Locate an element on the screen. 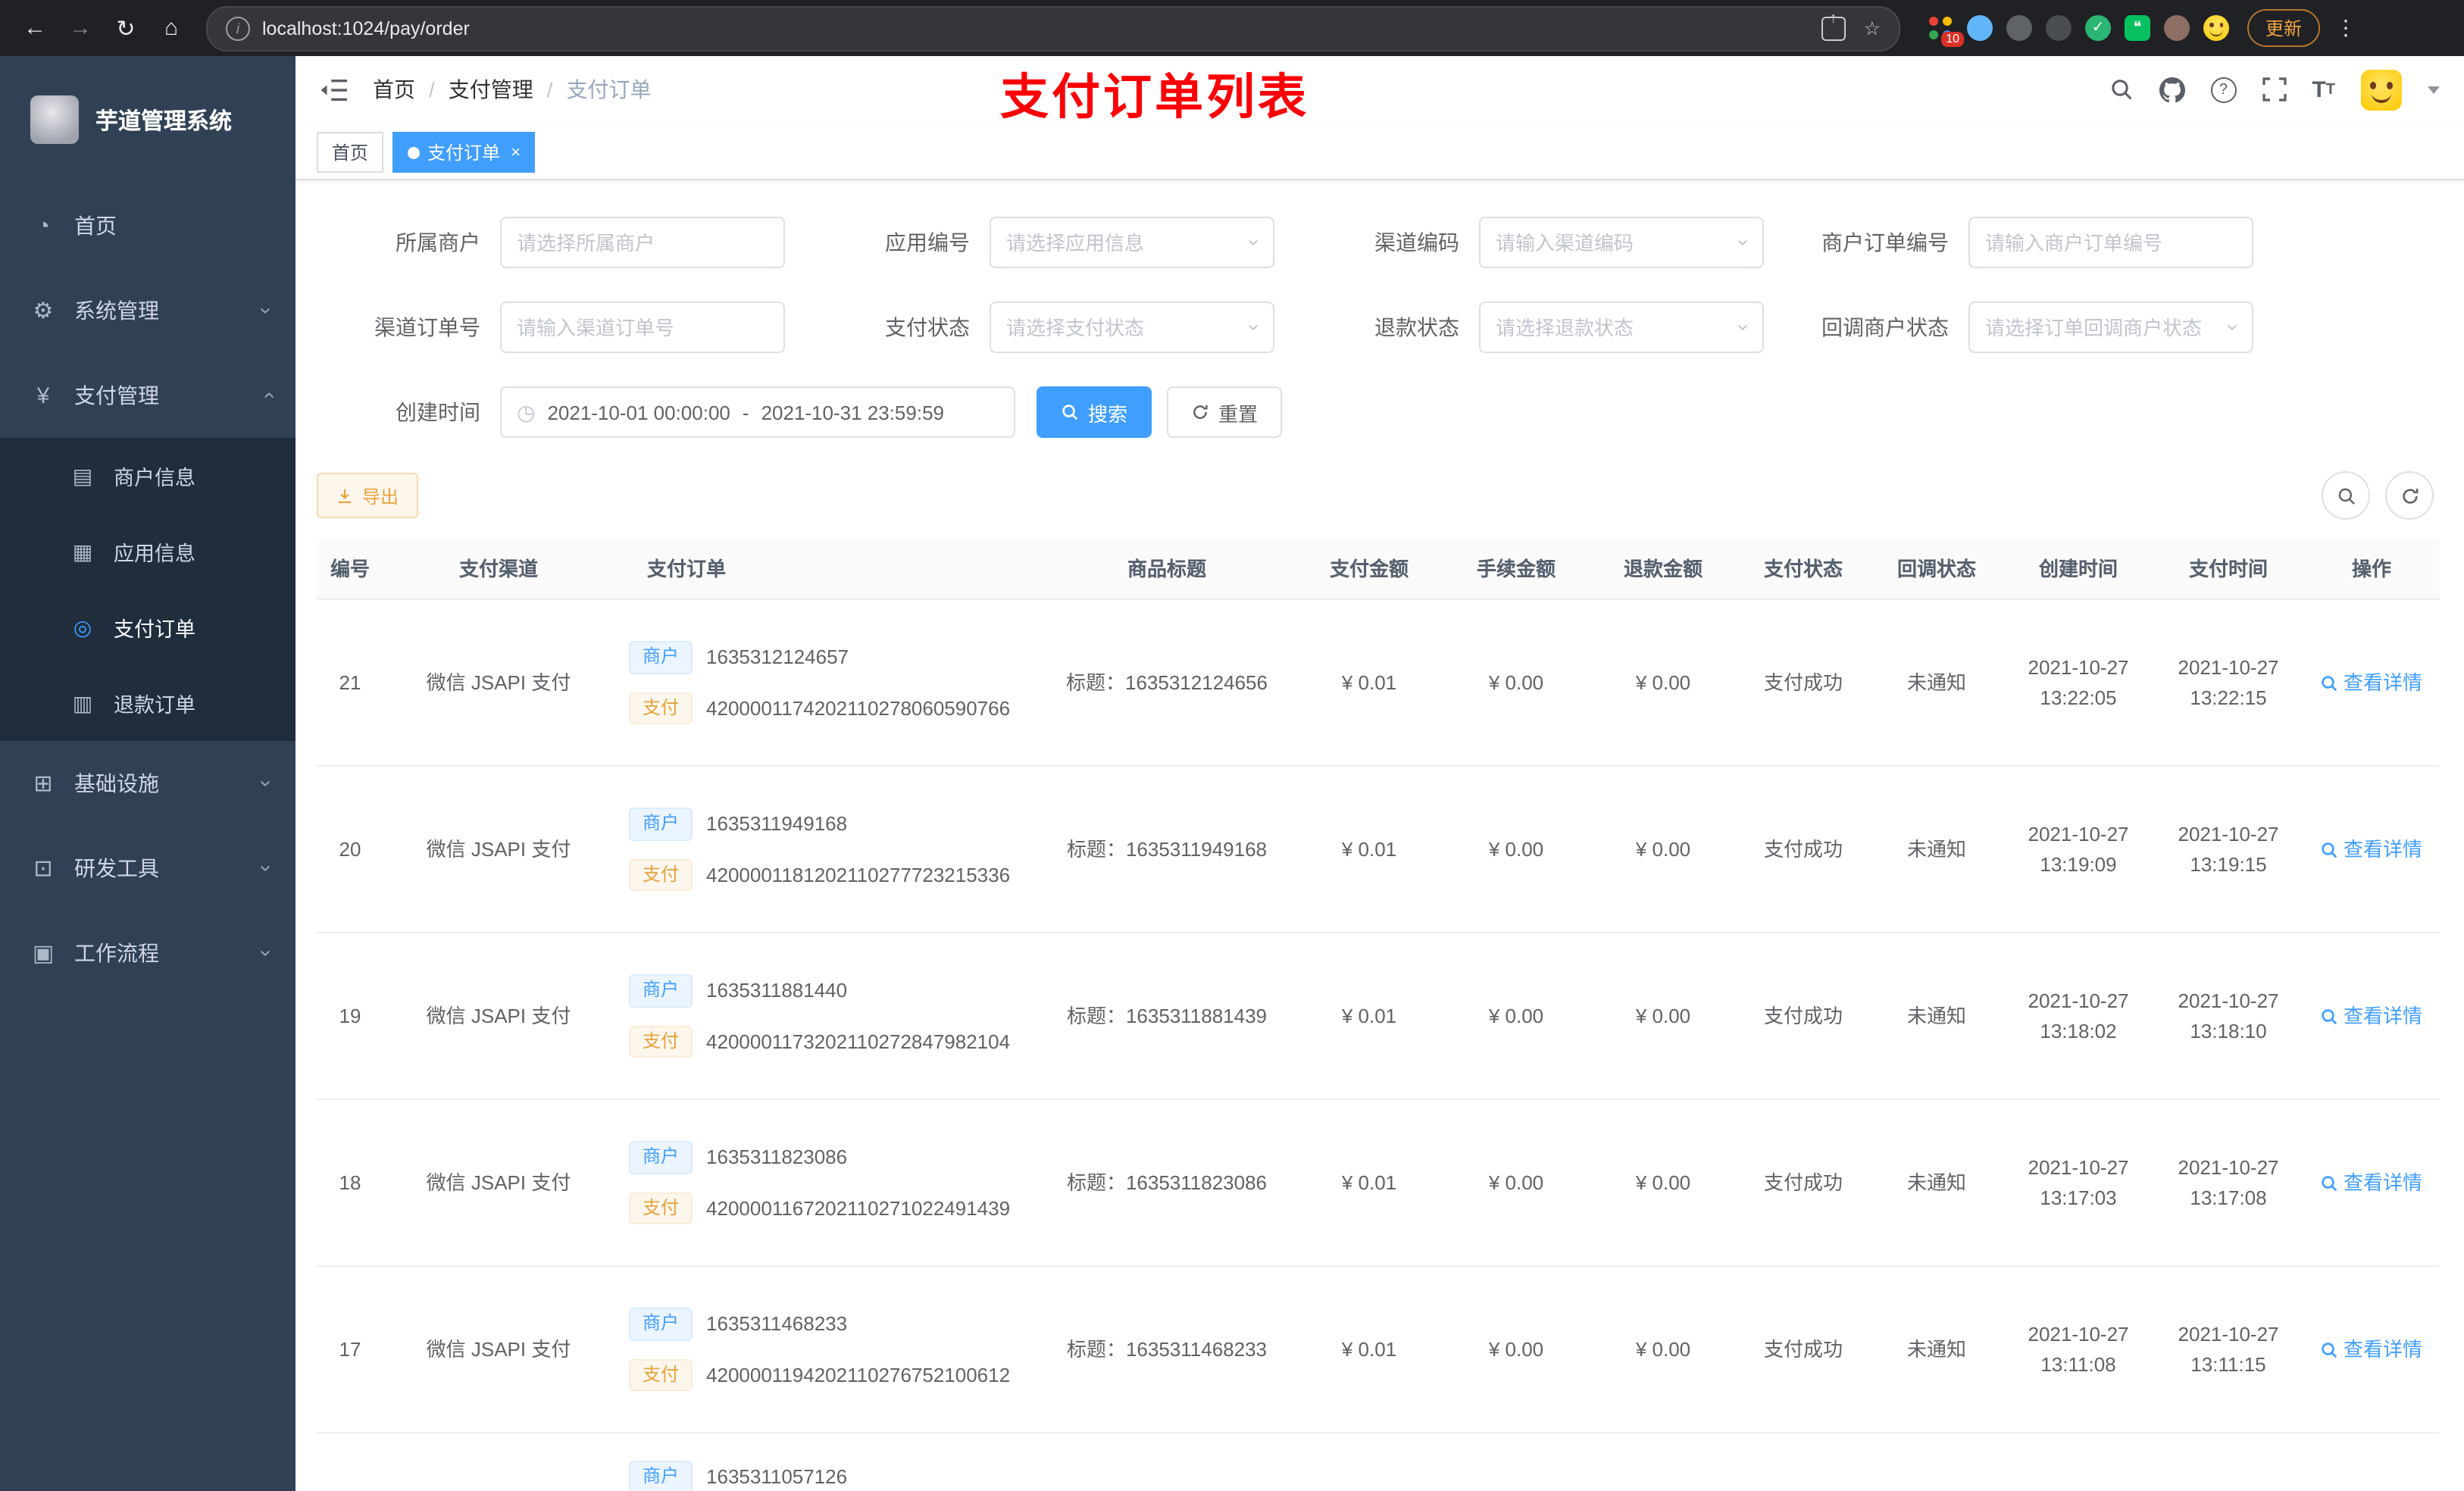 The width and height of the screenshot is (2464, 1491). merchant-select is located at coordinates (642, 242).